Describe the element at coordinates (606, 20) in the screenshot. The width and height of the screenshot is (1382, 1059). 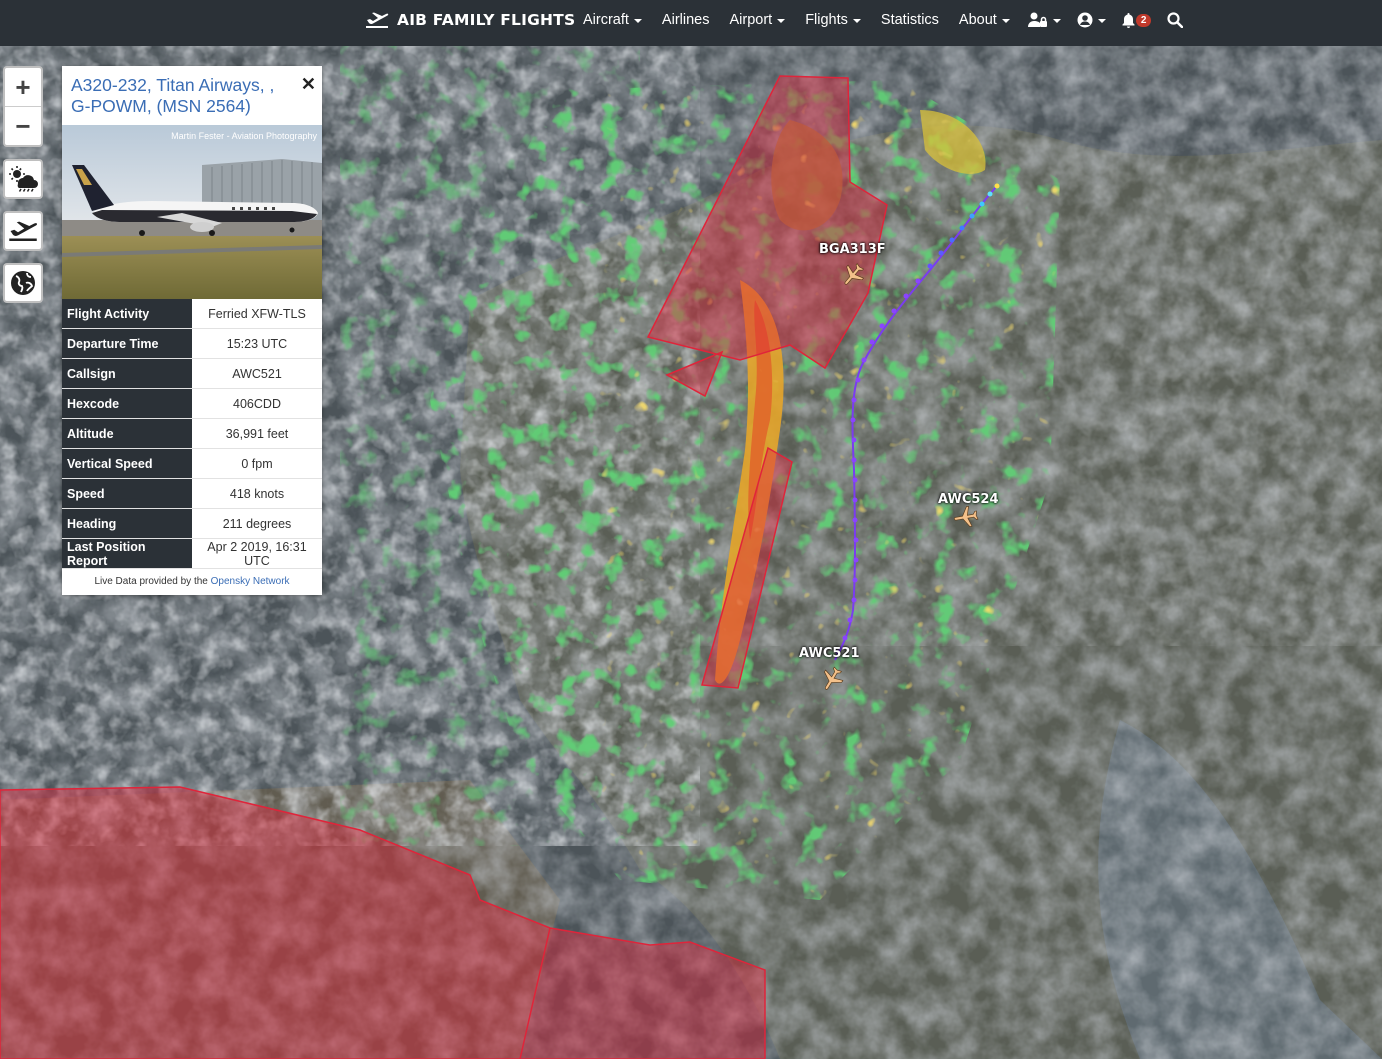
I see `nav-aircraft-label: Aircraft` at that location.